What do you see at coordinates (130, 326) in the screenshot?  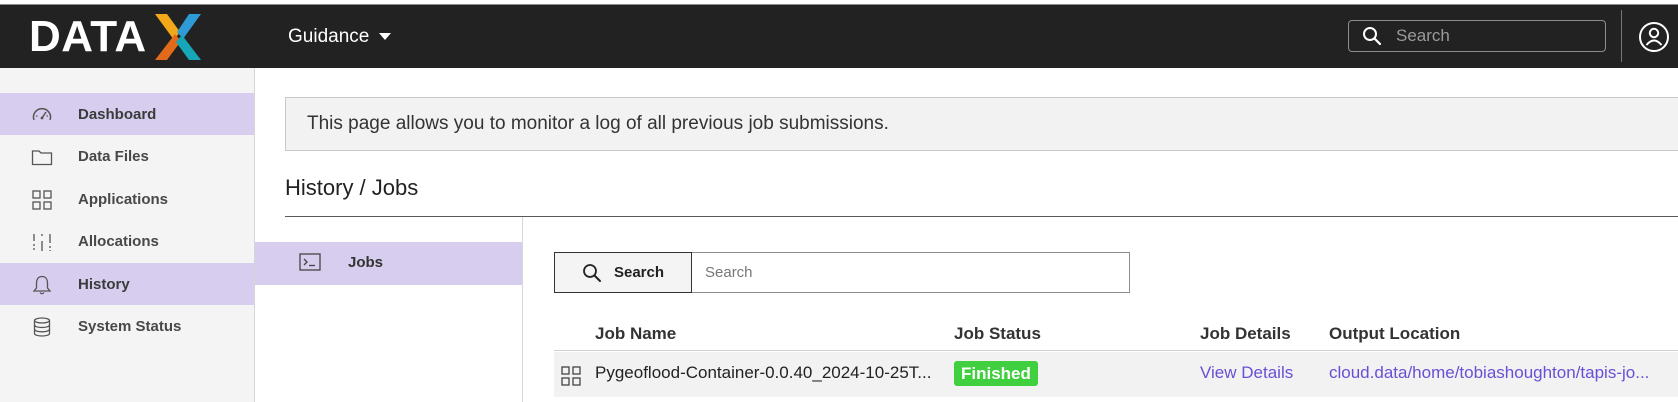 I see `sidebar-item-label: System Status` at bounding box center [130, 326].